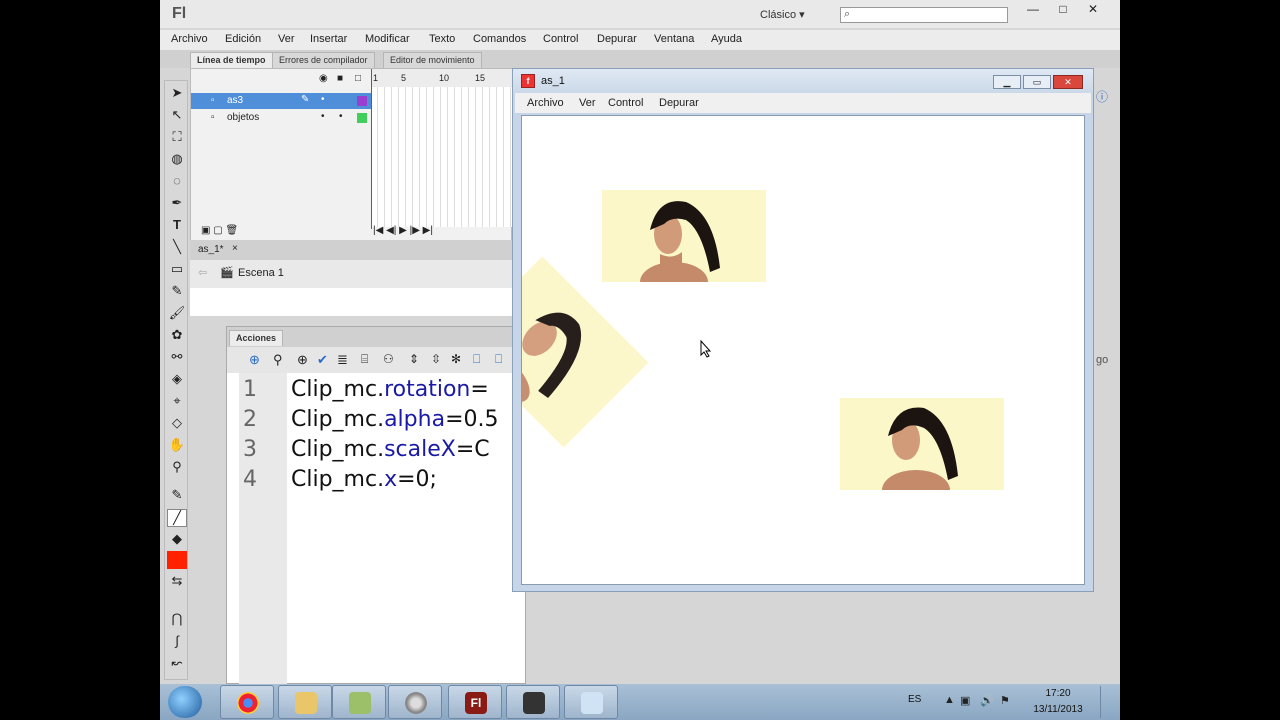 The height and width of the screenshot is (720, 1280). What do you see at coordinates (177, 292) in the screenshot?
I see `pencil-icon: ✎` at bounding box center [177, 292].